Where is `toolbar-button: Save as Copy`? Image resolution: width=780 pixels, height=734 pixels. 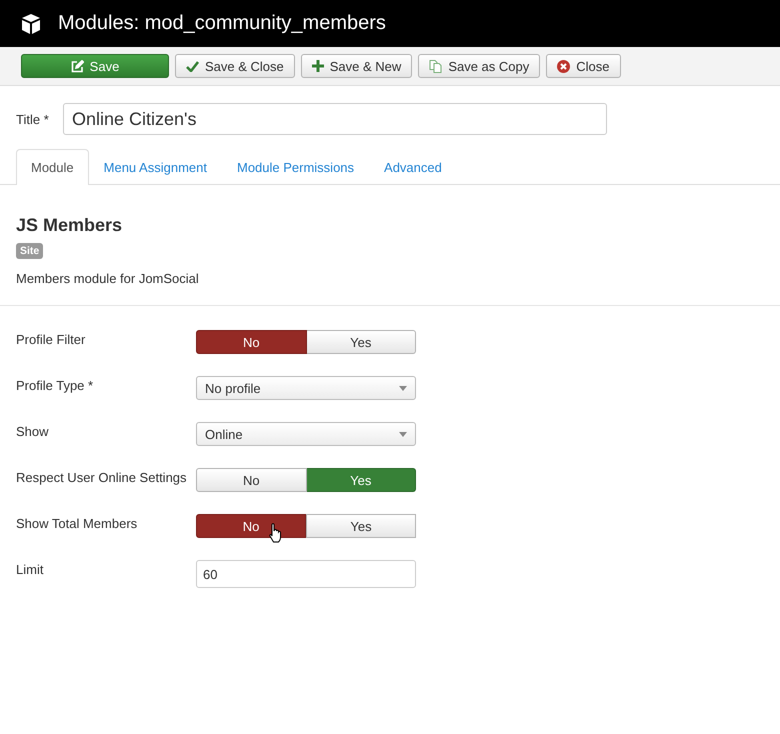
toolbar-button: Save as Copy is located at coordinates (479, 66).